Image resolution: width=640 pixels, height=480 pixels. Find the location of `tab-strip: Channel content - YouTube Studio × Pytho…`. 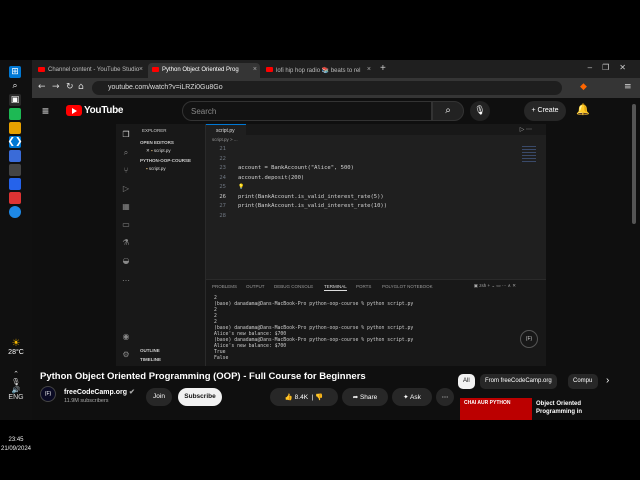

tab-strip: Channel content - YouTube Studio × Pytho… is located at coordinates (336, 69).